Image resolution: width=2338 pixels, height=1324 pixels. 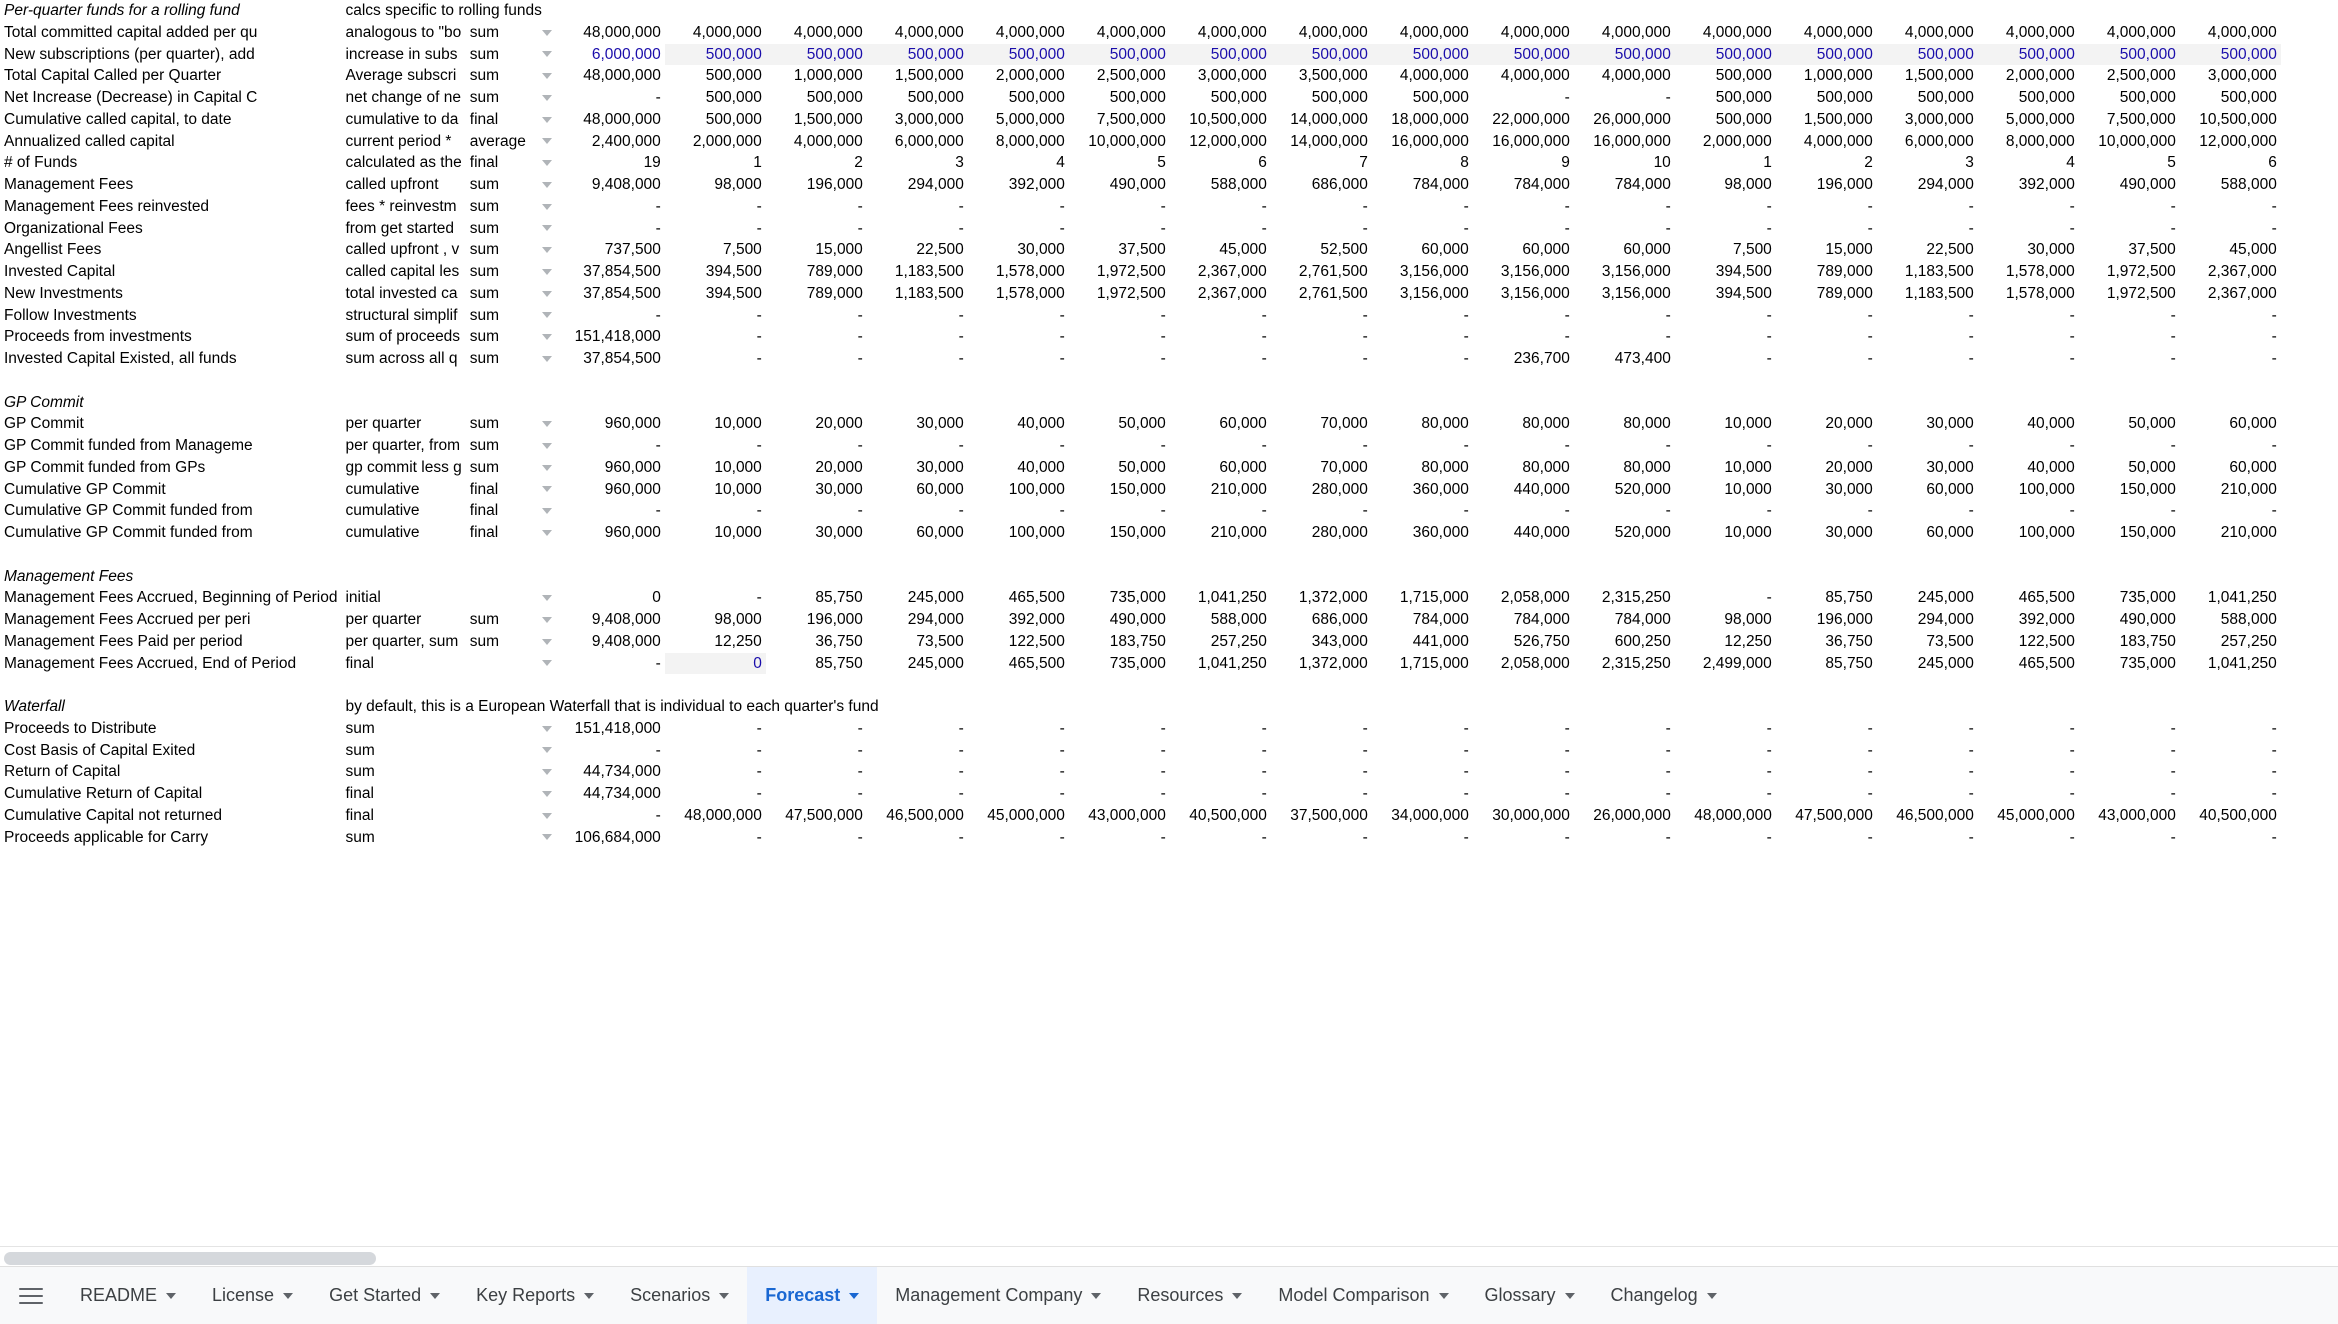 I want to click on row-label: Proceeds to Distribute, so click(x=170, y=729).